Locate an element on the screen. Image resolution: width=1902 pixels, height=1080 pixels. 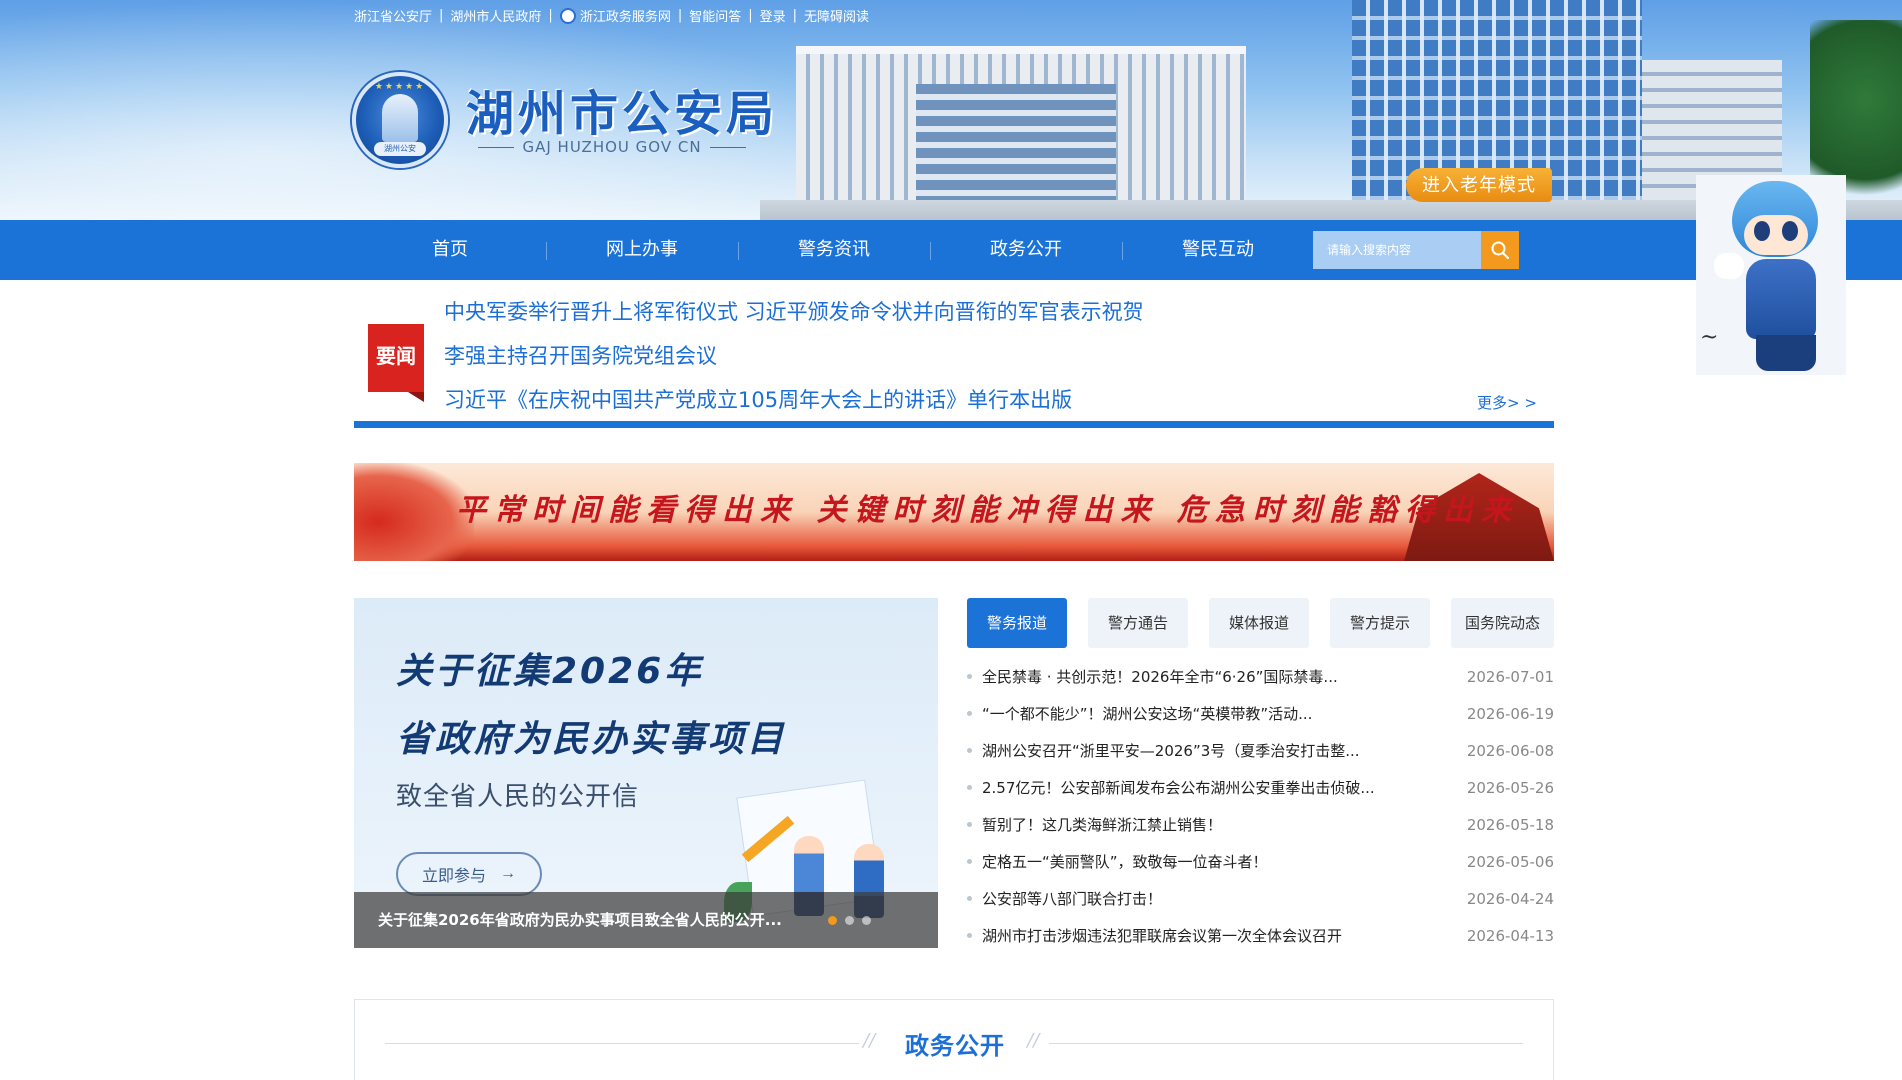
list-item: 公安部等八部门联合打击！ 2026-04-24 is located at coordinates (1260, 898).